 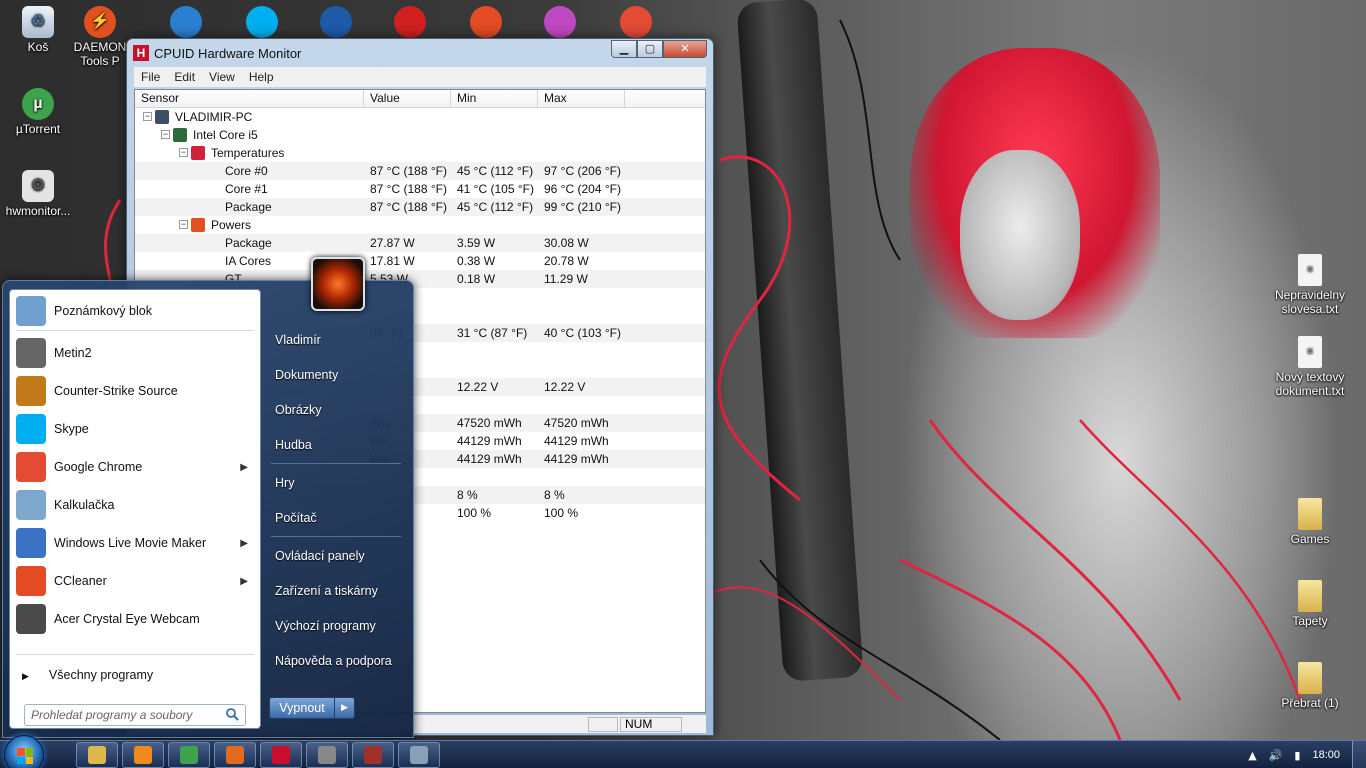 What do you see at coordinates (184, 77) in the screenshot?
I see `menu-edit: Edit` at bounding box center [184, 77].